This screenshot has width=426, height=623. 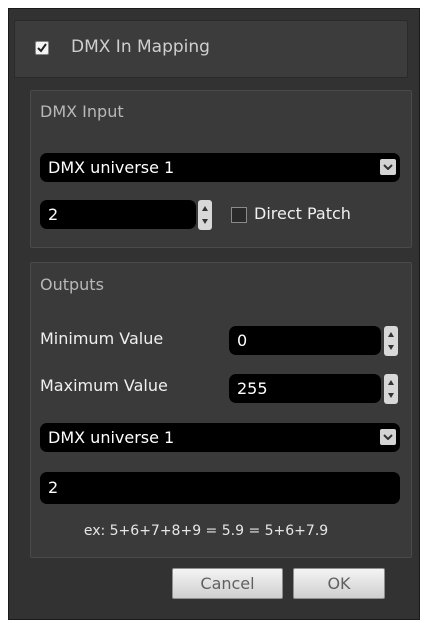 I want to click on checkmark-icon, so click(x=42, y=48).